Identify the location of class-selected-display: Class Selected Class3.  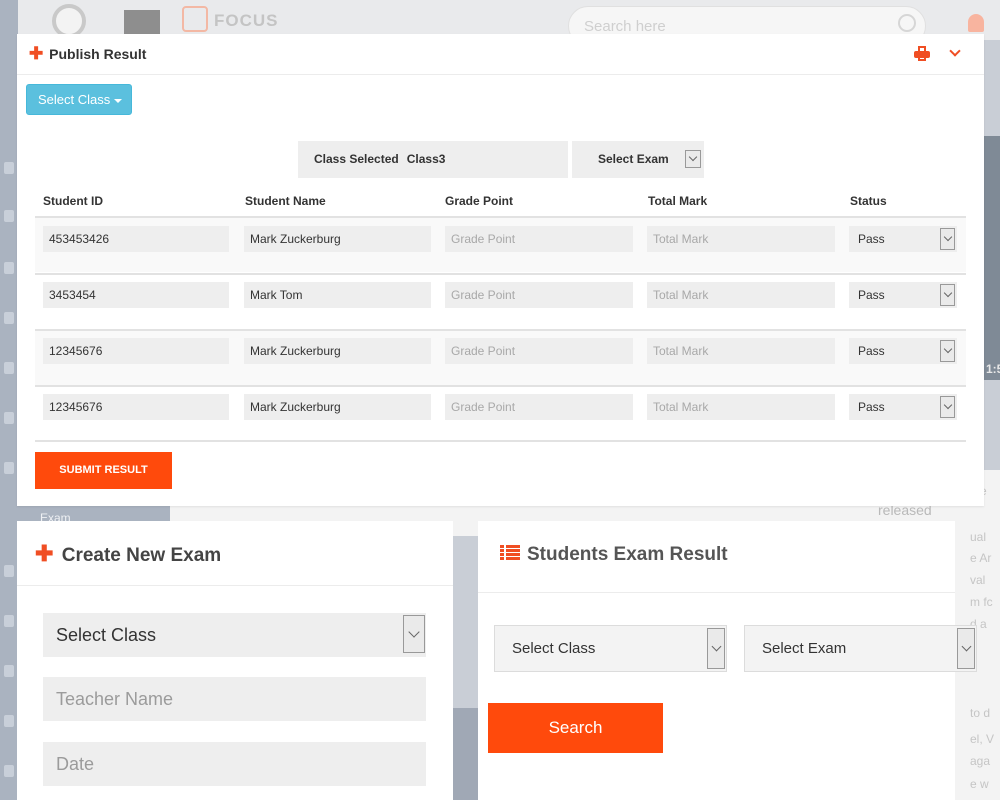
(433, 159).